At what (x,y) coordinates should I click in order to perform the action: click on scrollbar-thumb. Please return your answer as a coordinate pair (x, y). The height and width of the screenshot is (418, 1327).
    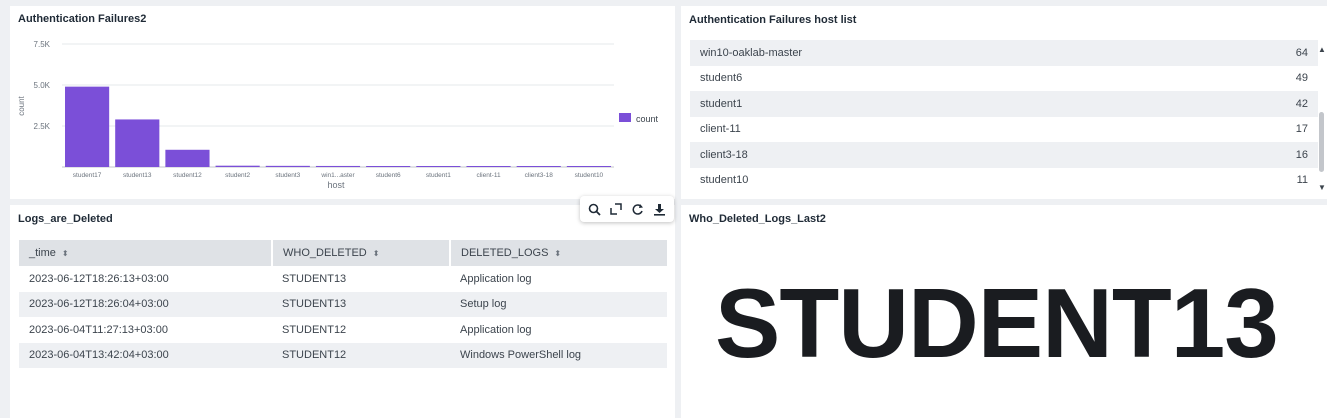
    Looking at the image, I should click on (1321, 142).